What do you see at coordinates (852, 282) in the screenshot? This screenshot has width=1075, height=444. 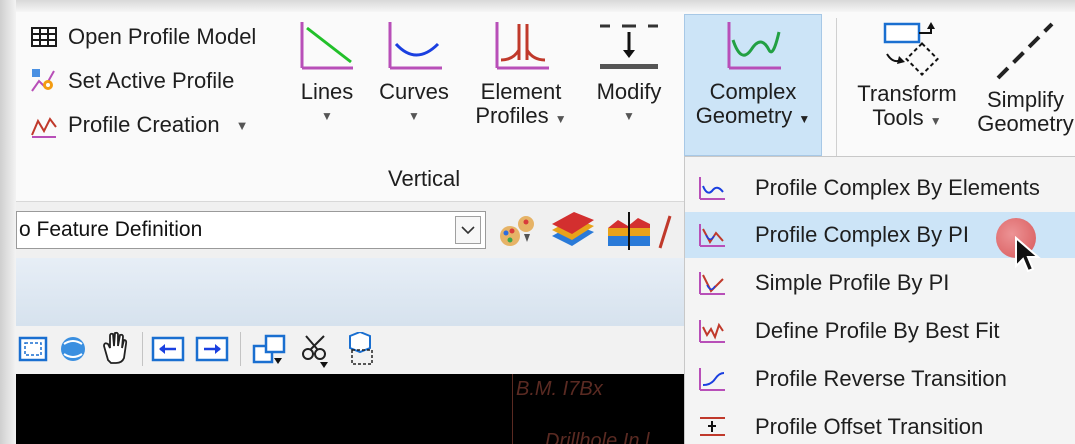 I see `menu-item-label: Simple Profile By PI` at bounding box center [852, 282].